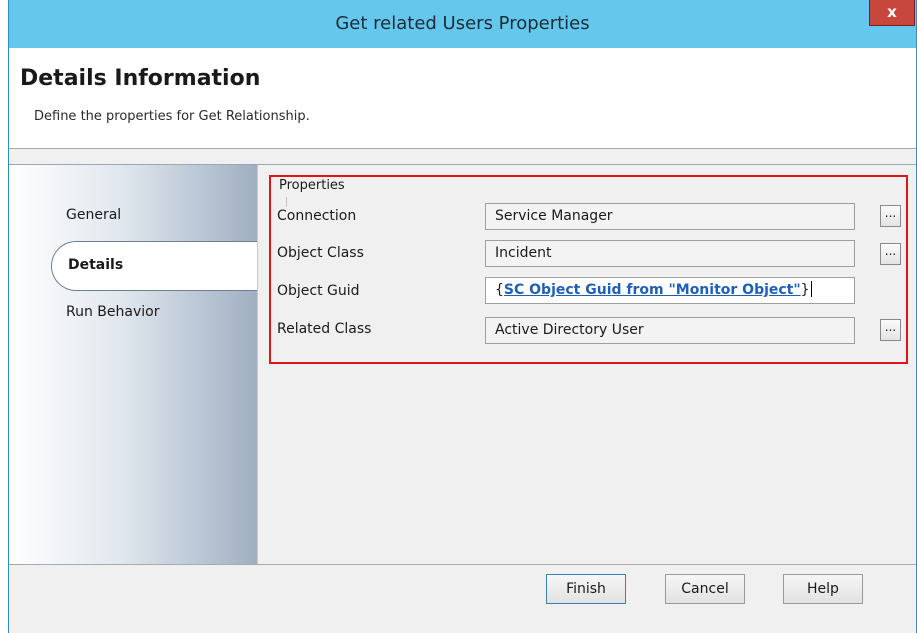 This screenshot has height=633, width=917. I want to click on properties-group-label: Properties, so click(313, 185).